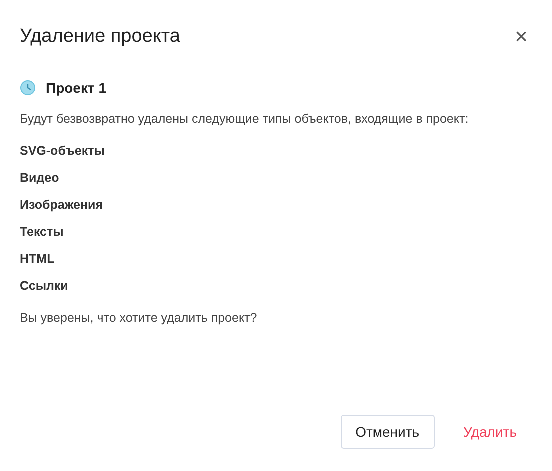 Image resolution: width=552 pixels, height=471 pixels. Describe the element at coordinates (62, 205) in the screenshot. I see `object-type: Изображения` at that location.